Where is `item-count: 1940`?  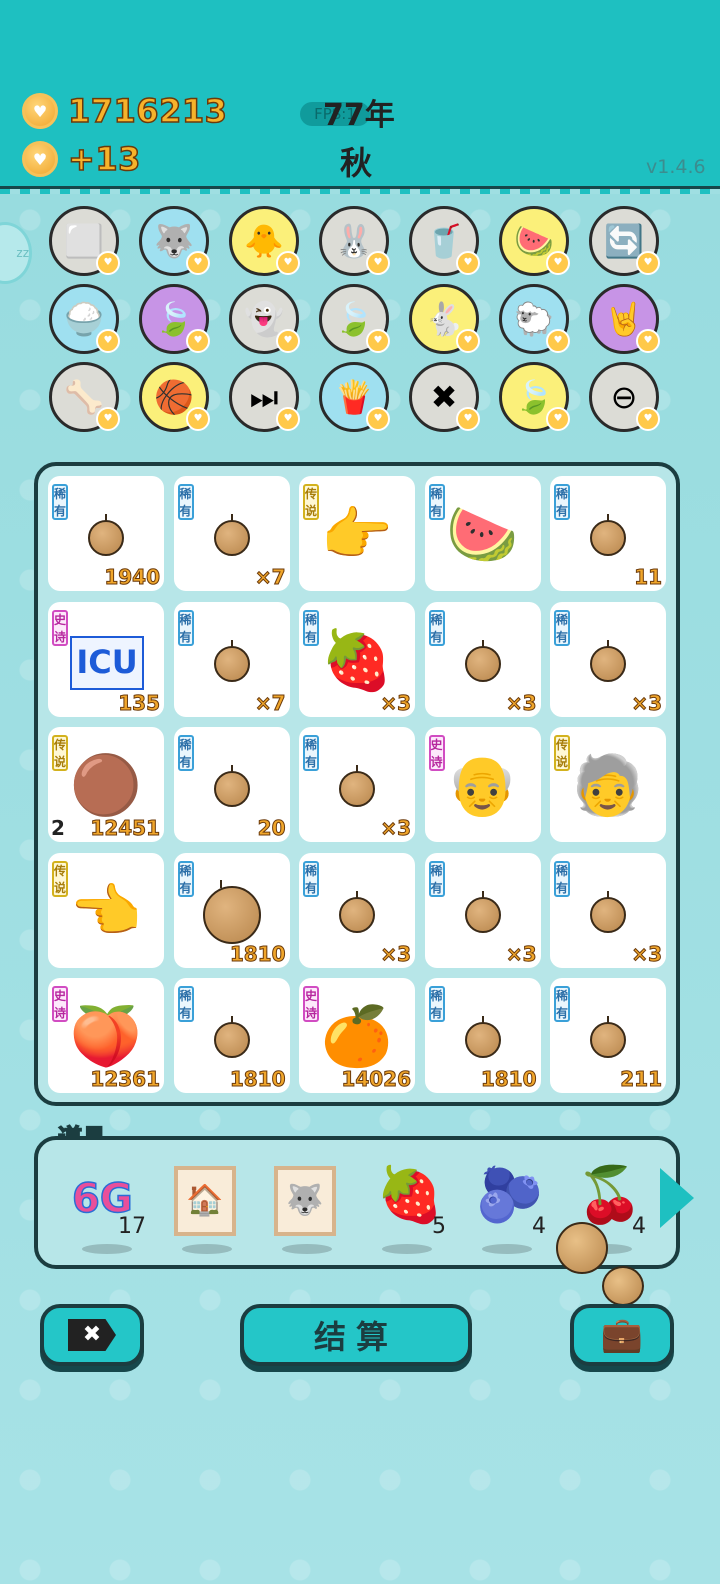 item-count: 1940 is located at coordinates (132, 577).